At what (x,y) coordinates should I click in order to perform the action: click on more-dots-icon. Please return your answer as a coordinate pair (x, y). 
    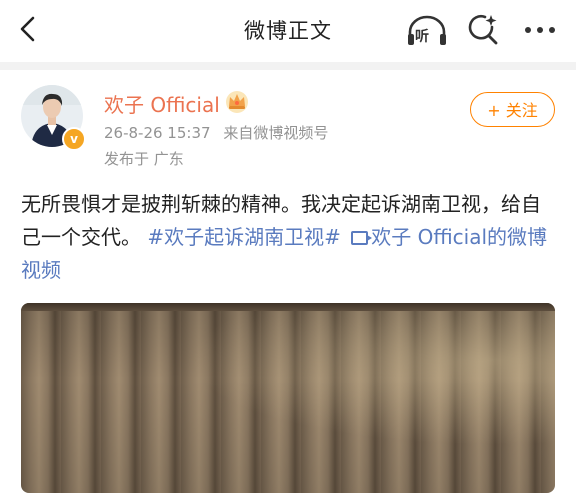
    Looking at the image, I should click on (540, 30).